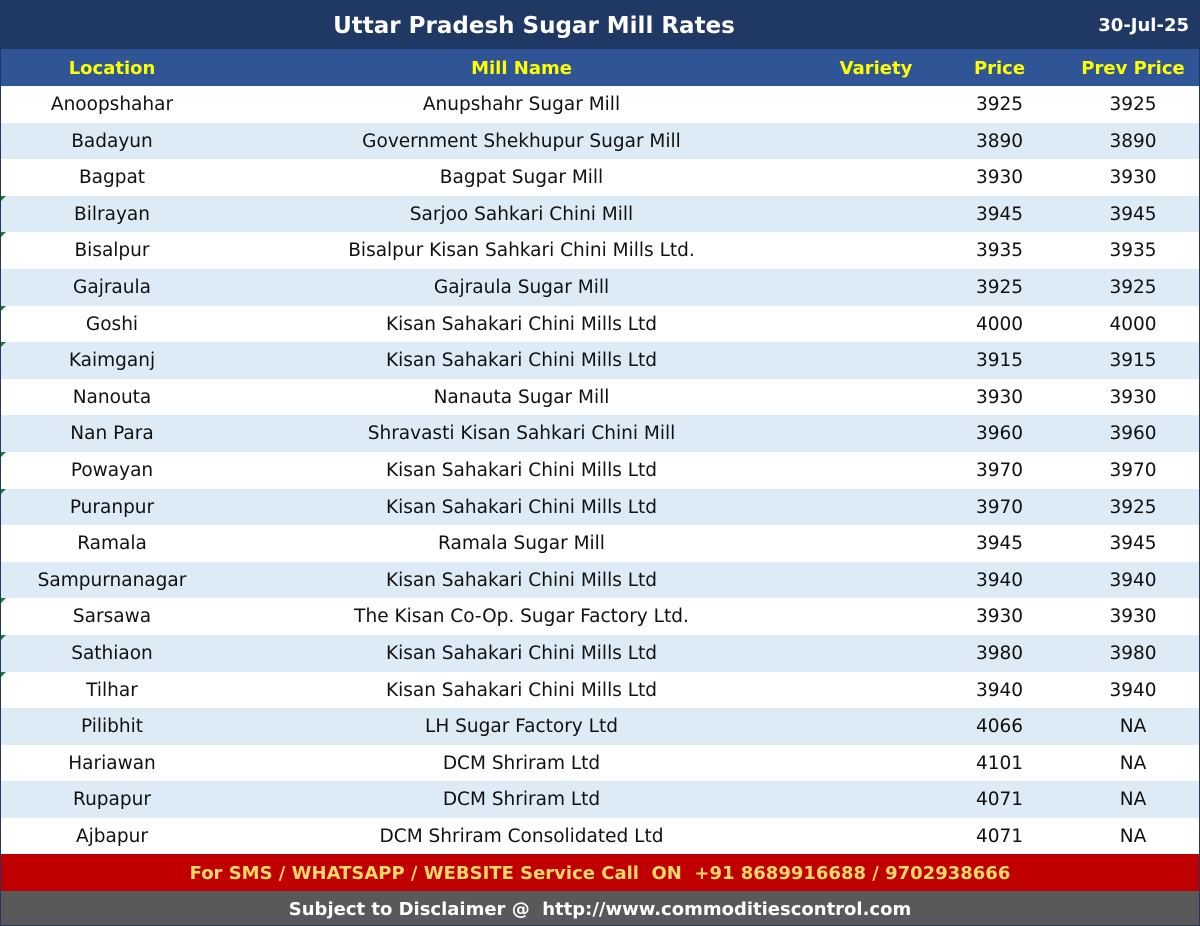 This screenshot has width=1200, height=926. What do you see at coordinates (521, 617) in the screenshot?
I see `cell-mill-name: The Kisan Co-Op. Sugar Factory Ltd.` at bounding box center [521, 617].